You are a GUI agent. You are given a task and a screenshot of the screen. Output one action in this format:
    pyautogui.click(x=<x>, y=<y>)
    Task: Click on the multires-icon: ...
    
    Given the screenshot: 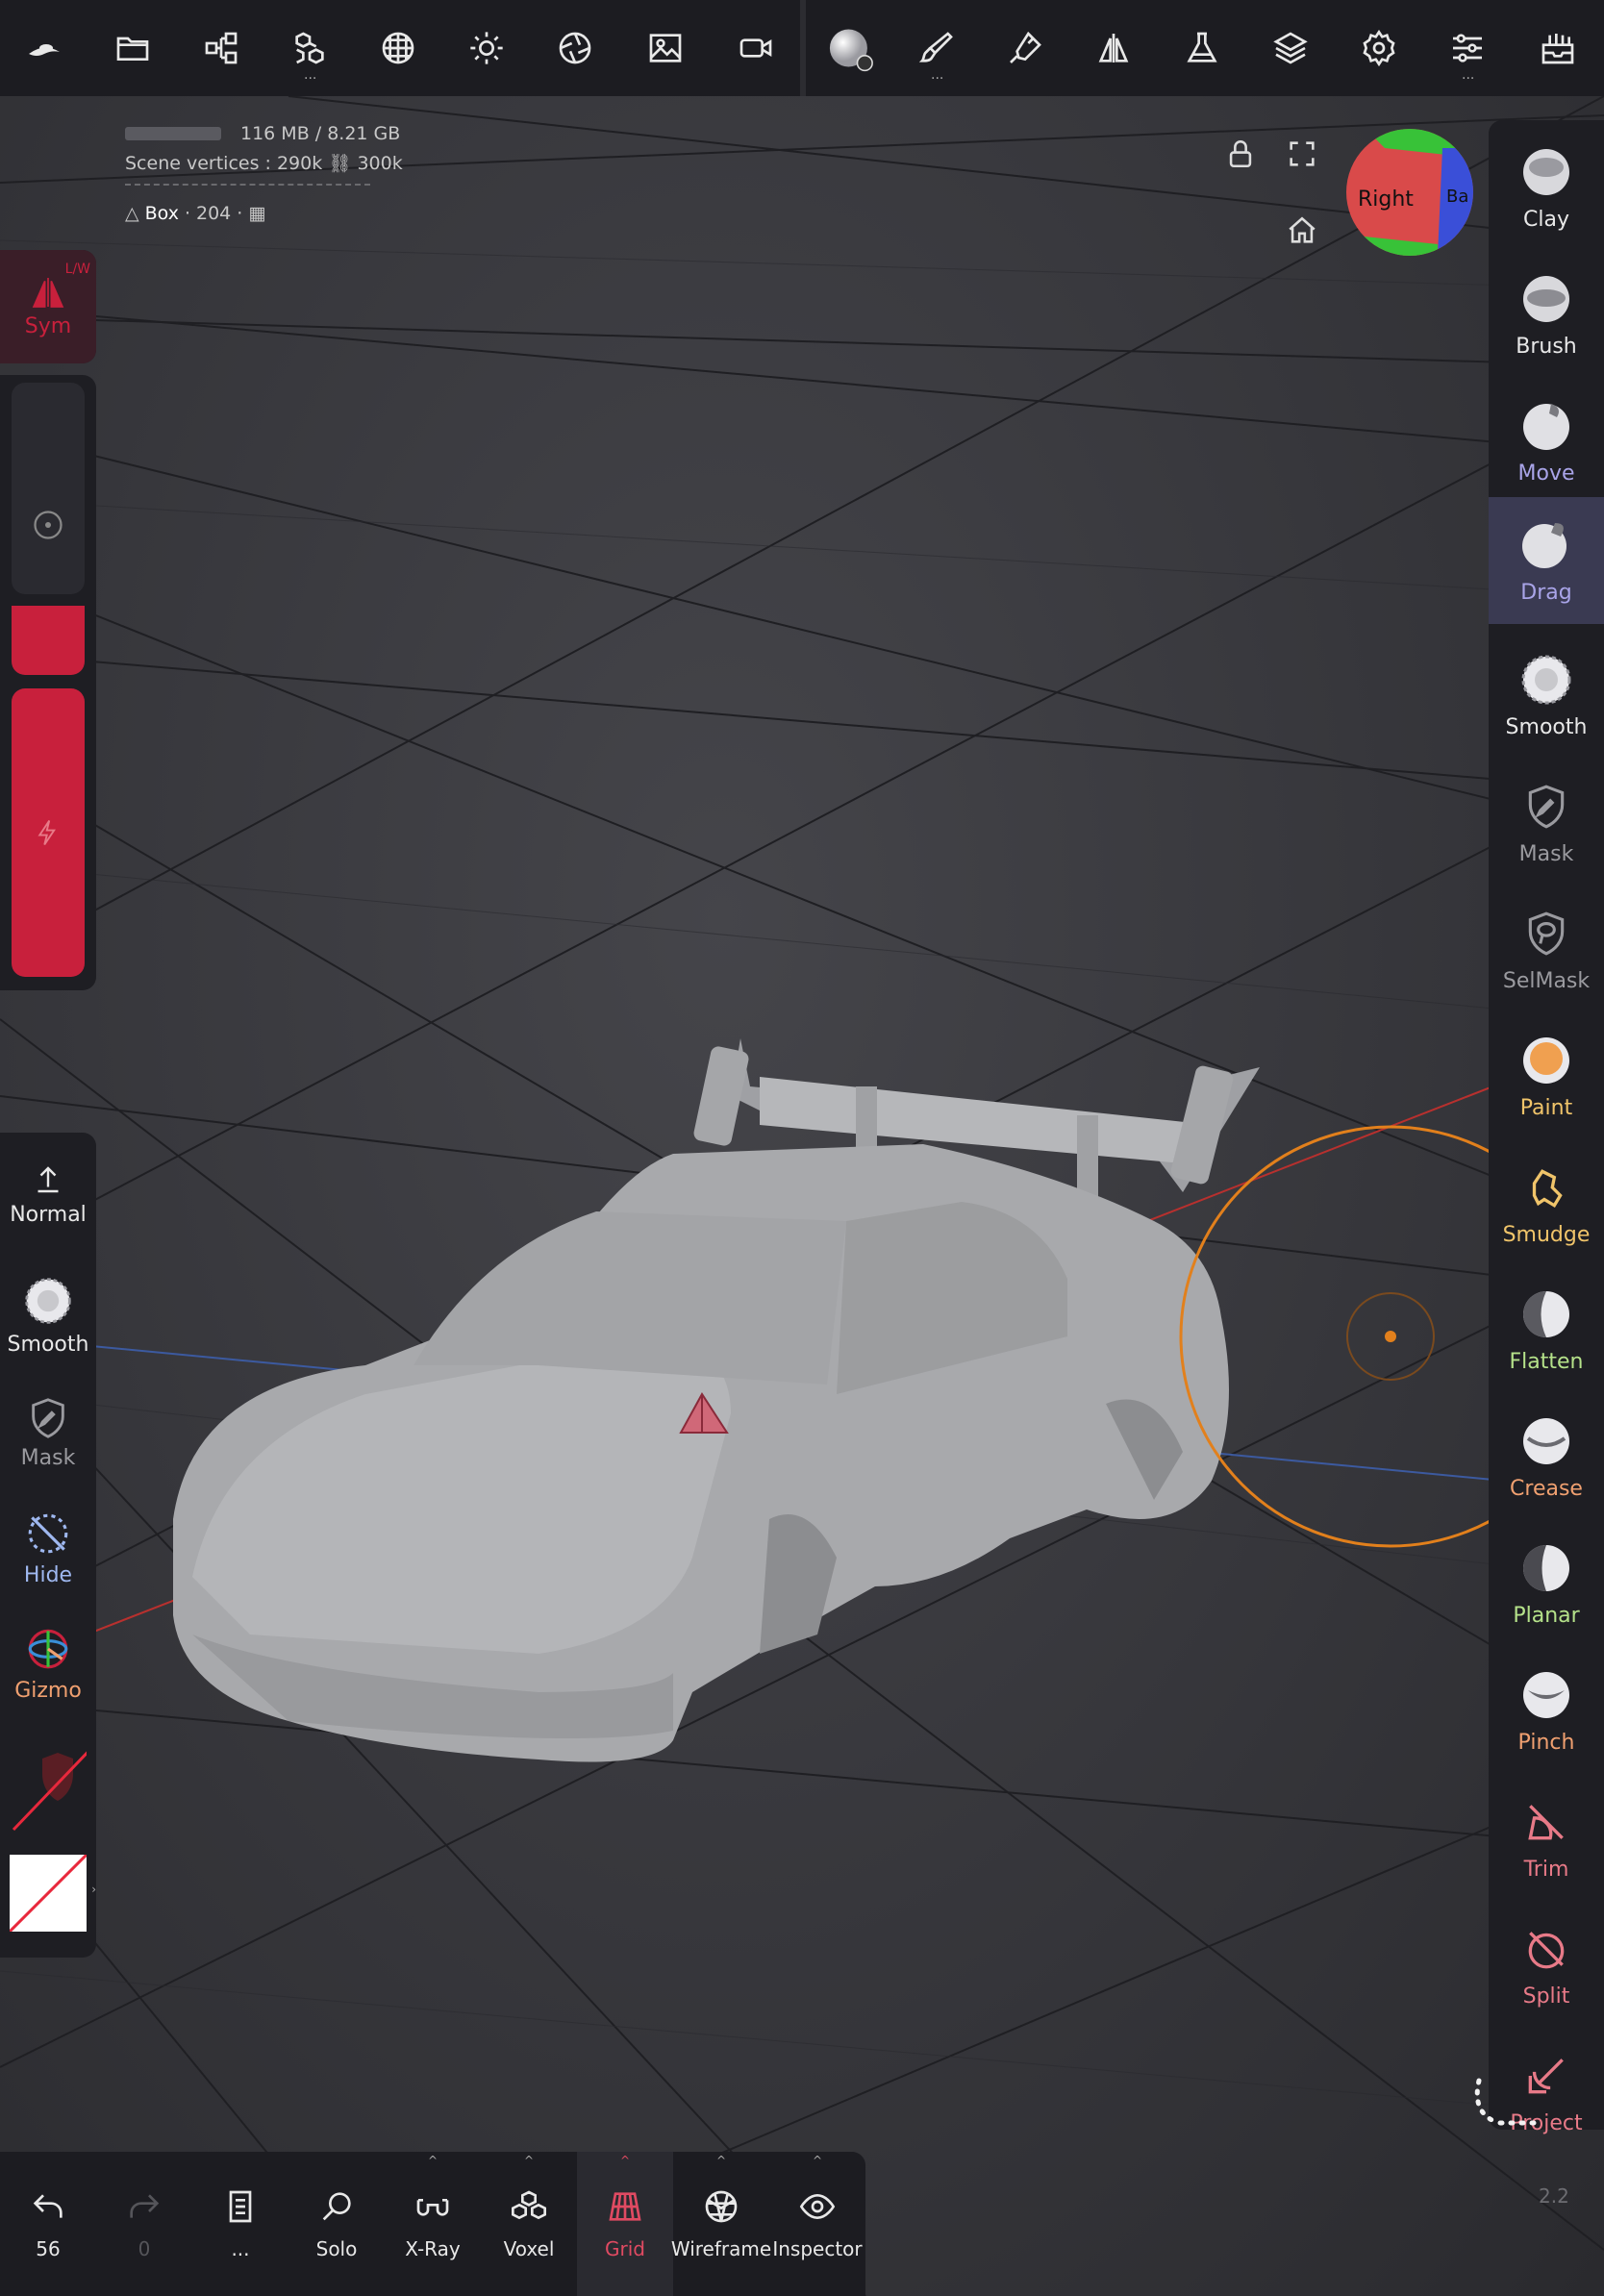 What is the action you would take?
    pyautogui.click(x=309, y=51)
    